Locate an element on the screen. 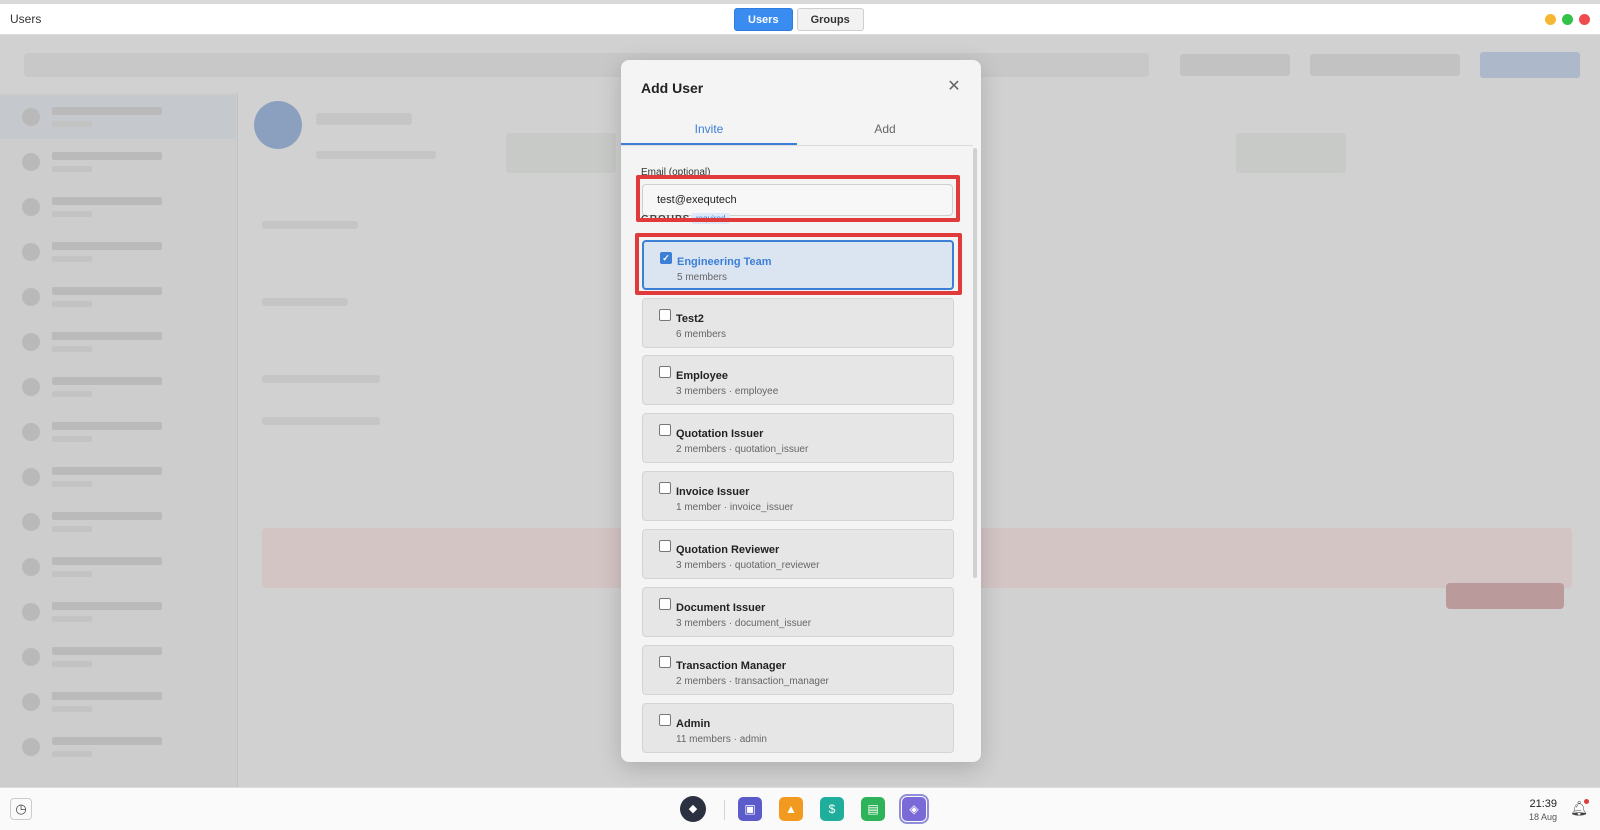 The image size is (1600, 830). close-window-button is located at coordinates (1584, 19).